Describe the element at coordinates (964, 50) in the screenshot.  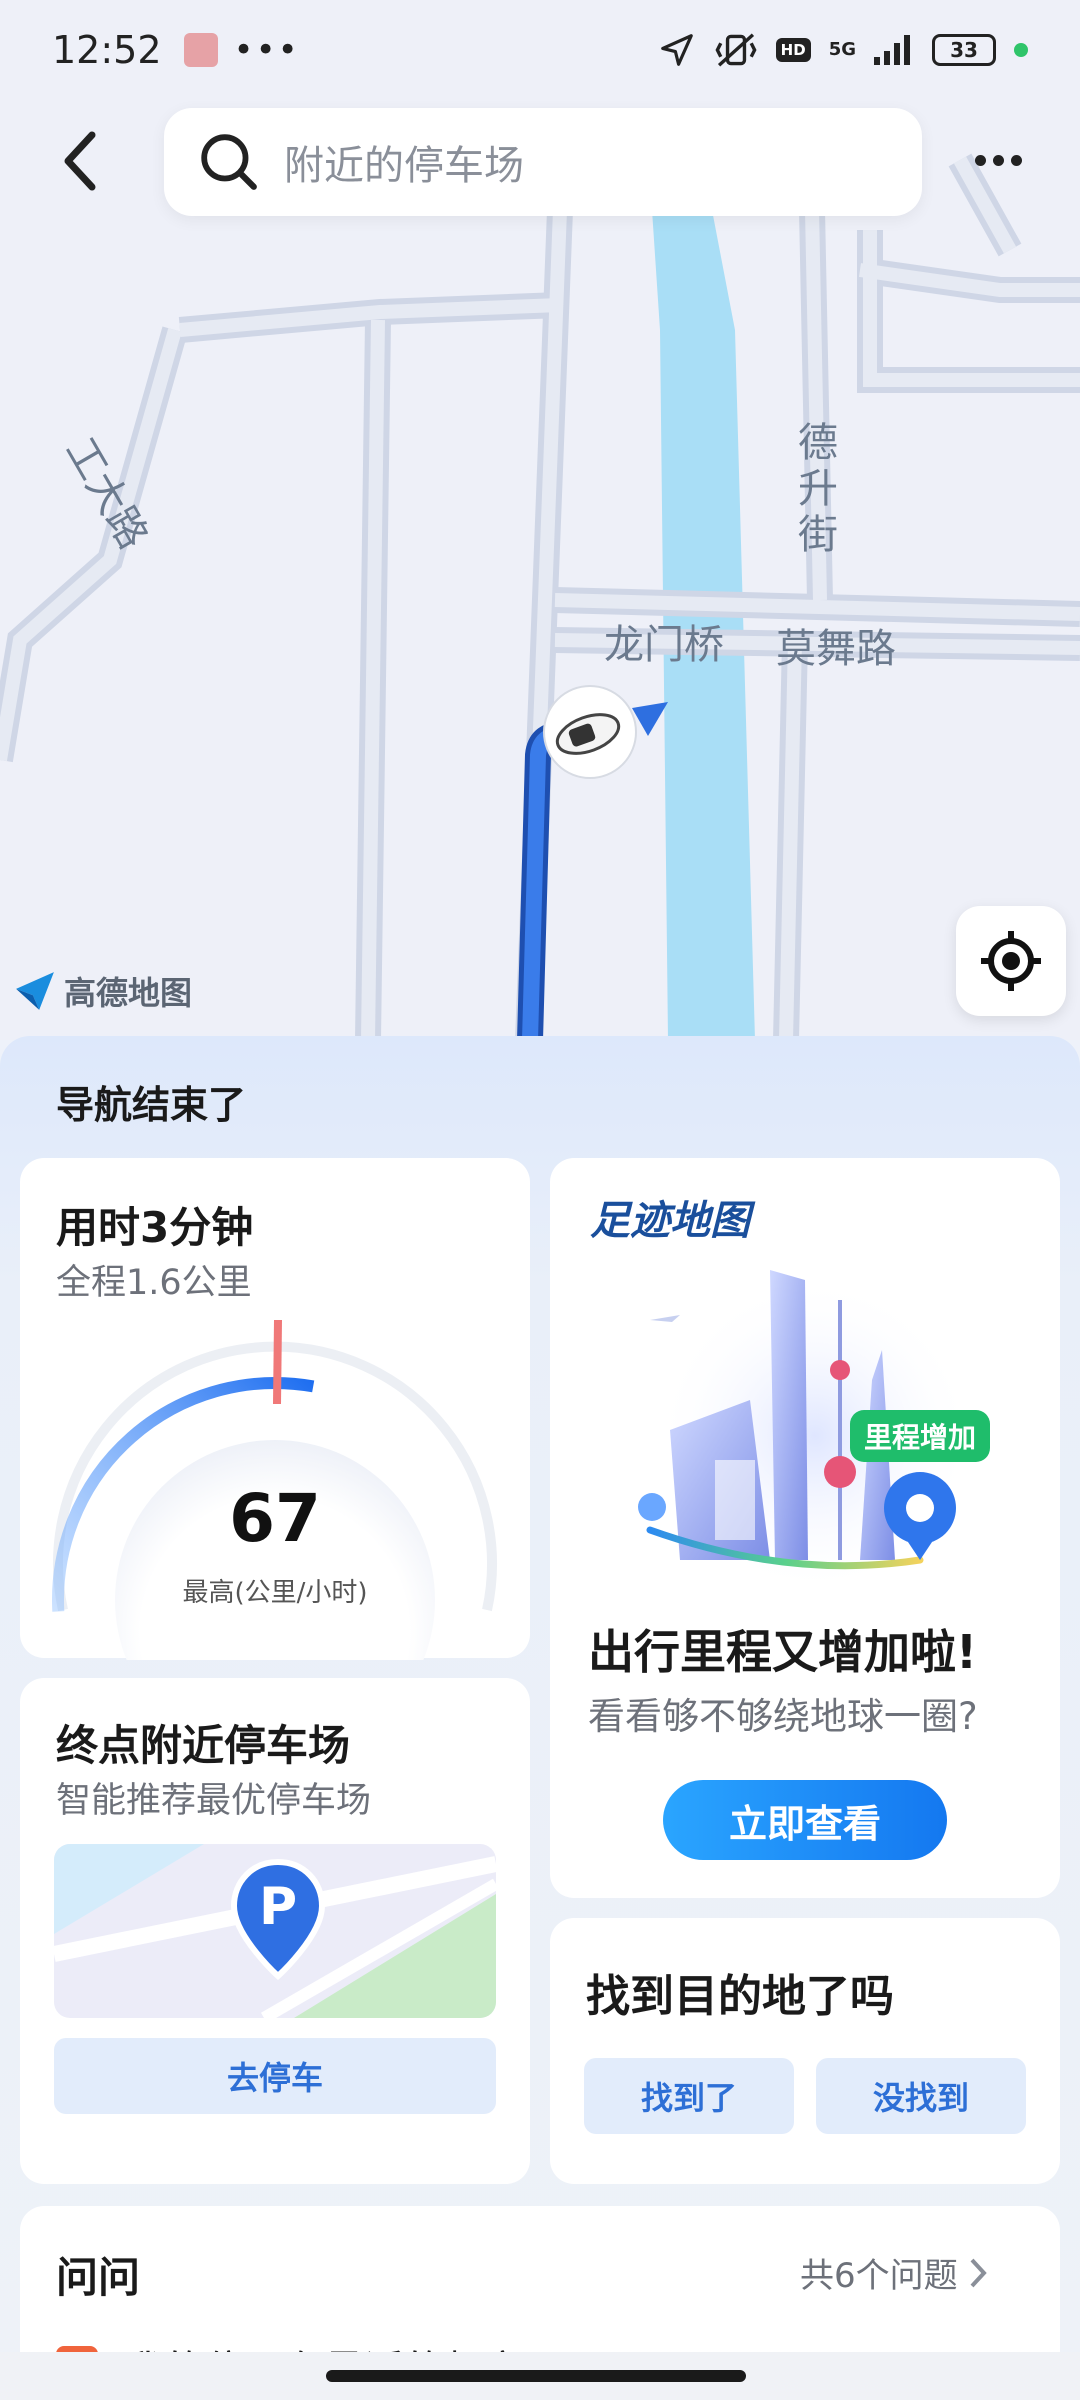
I see `battery-indicator: 33` at that location.